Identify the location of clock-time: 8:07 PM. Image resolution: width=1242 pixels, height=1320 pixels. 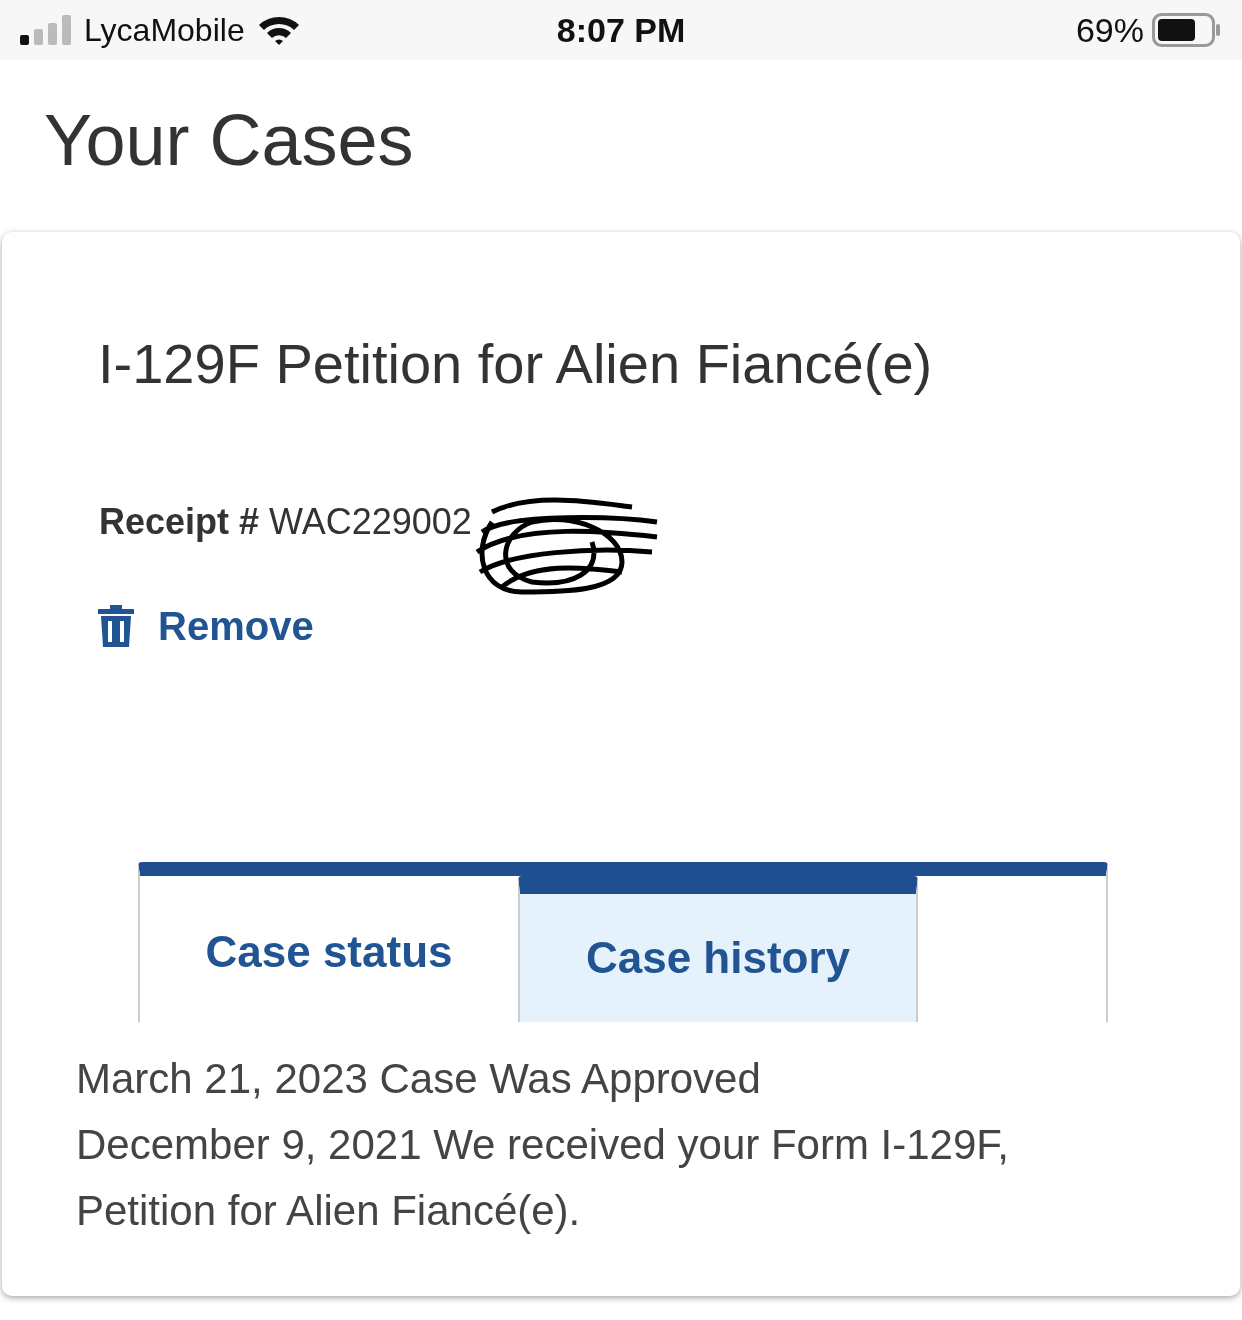
(621, 30).